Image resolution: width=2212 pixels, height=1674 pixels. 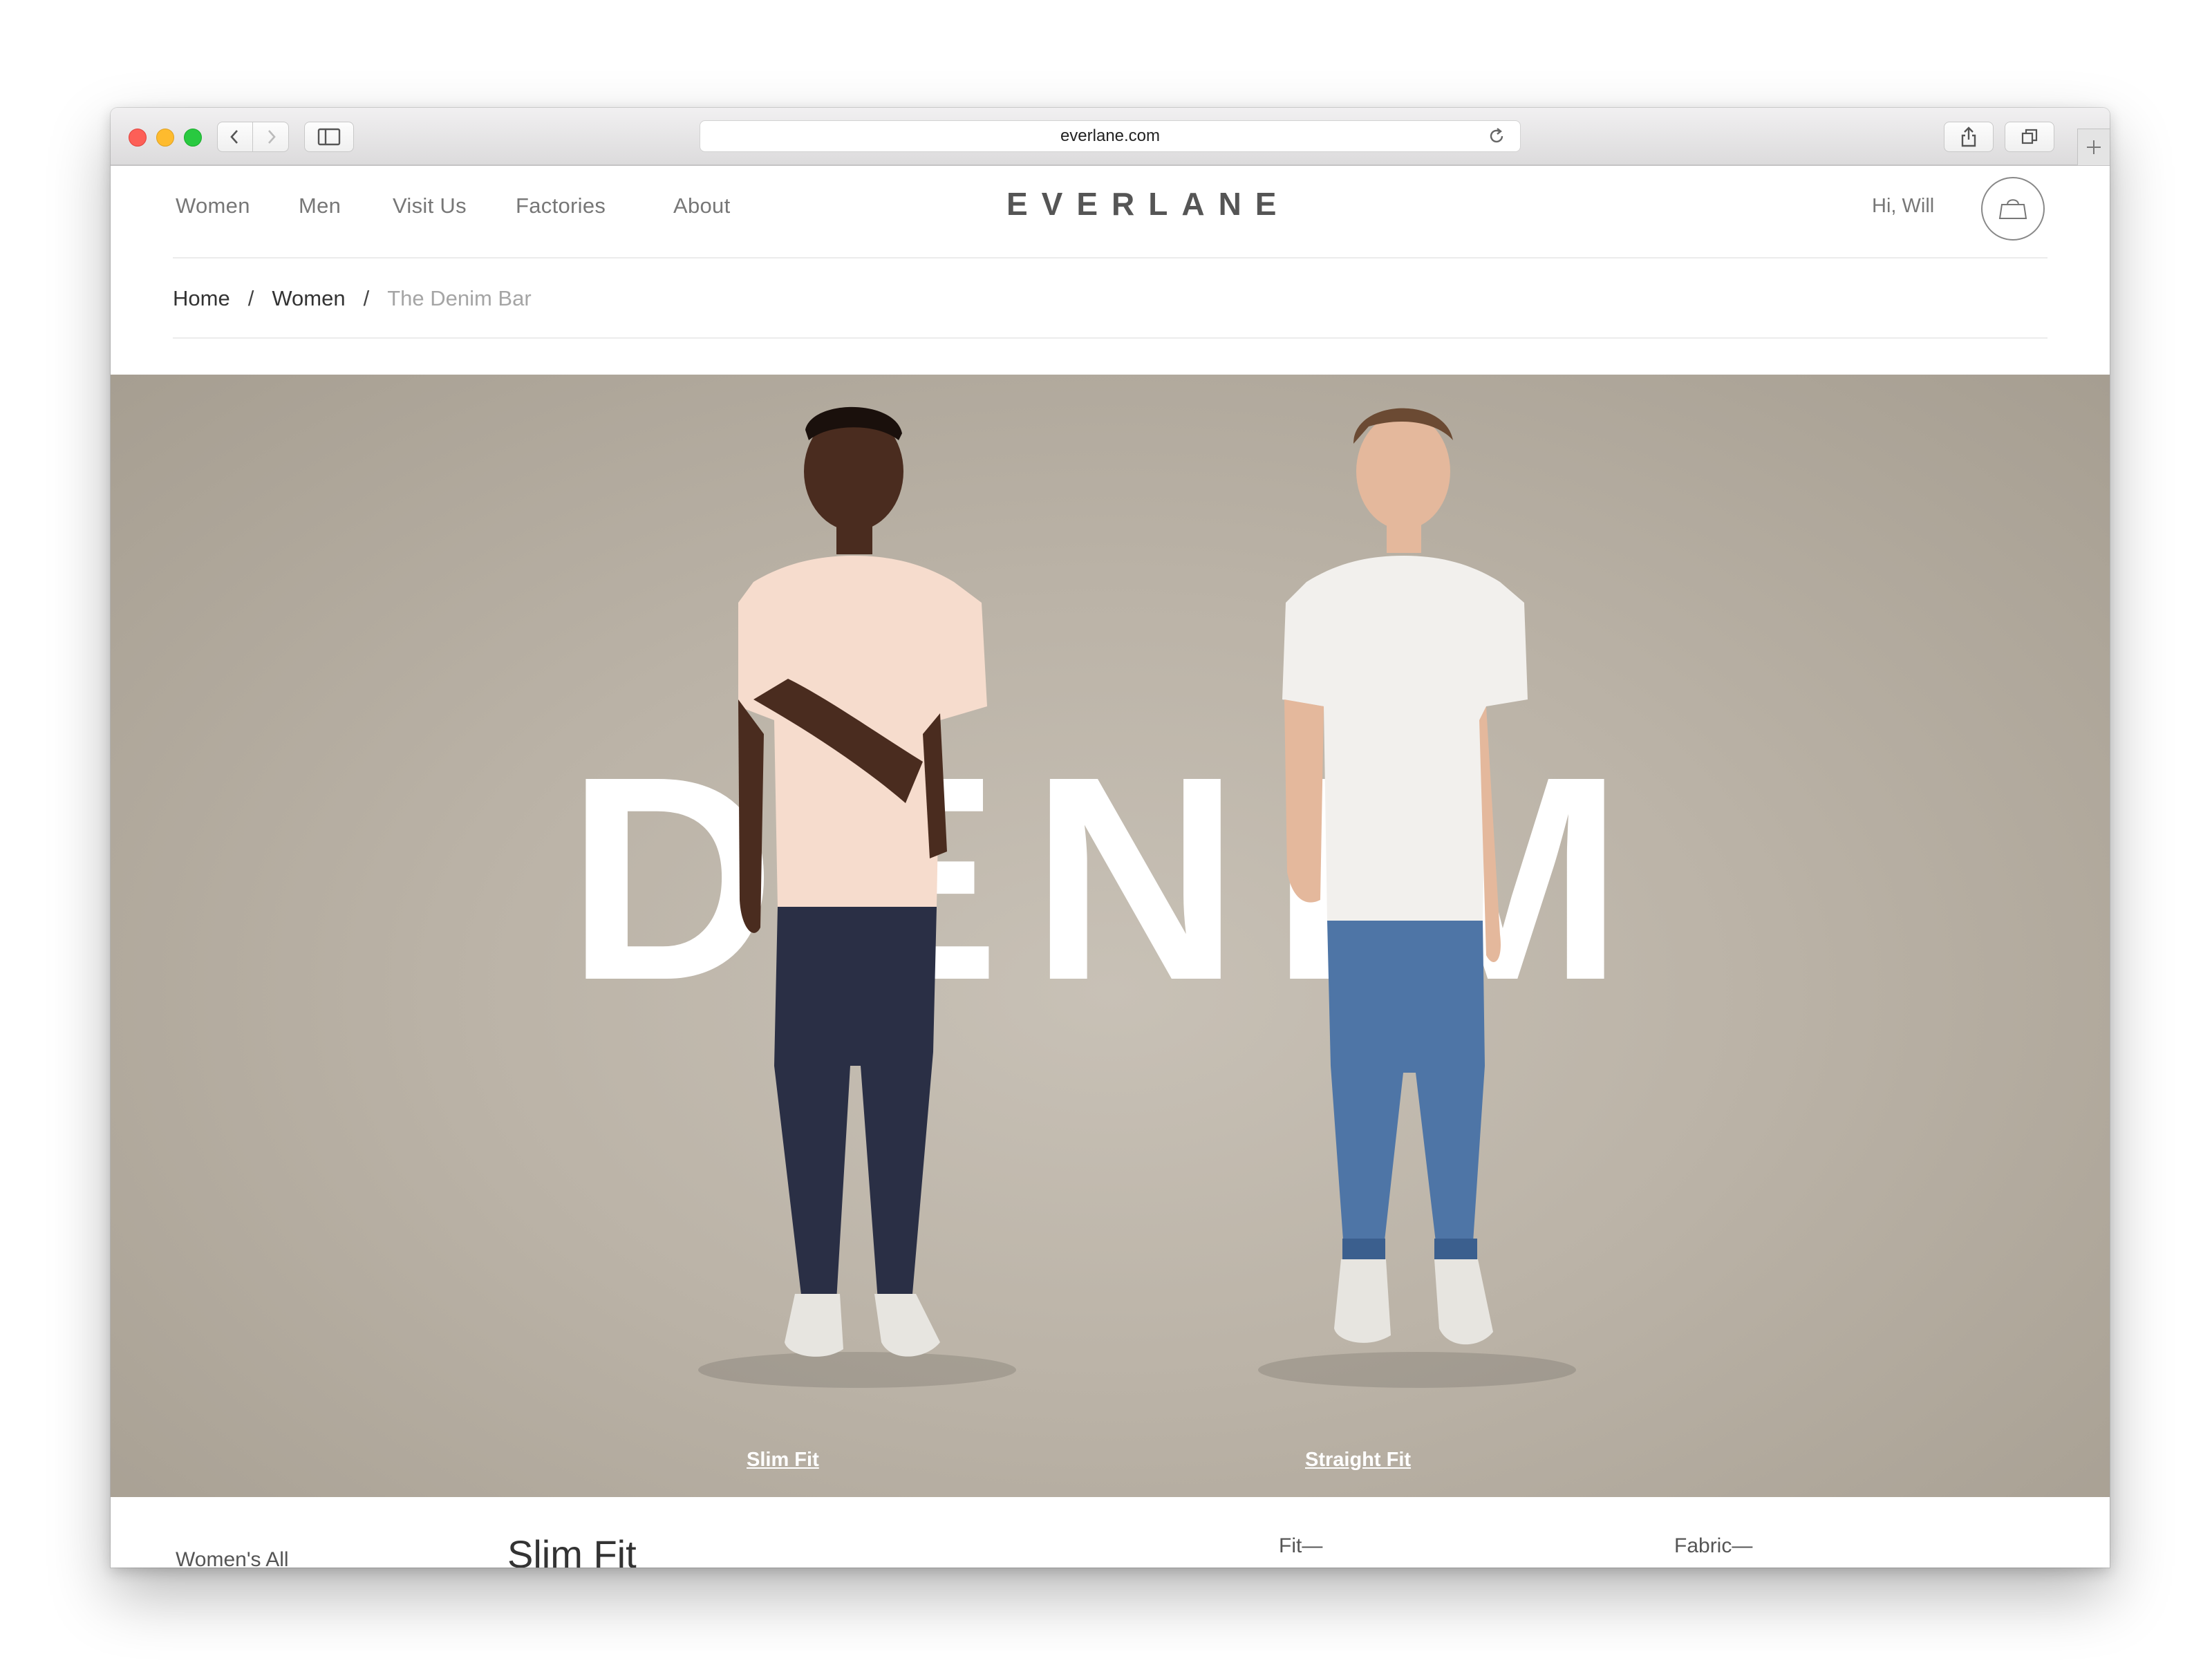 I want to click on shopping-bag-icon, so click(x=2013, y=209).